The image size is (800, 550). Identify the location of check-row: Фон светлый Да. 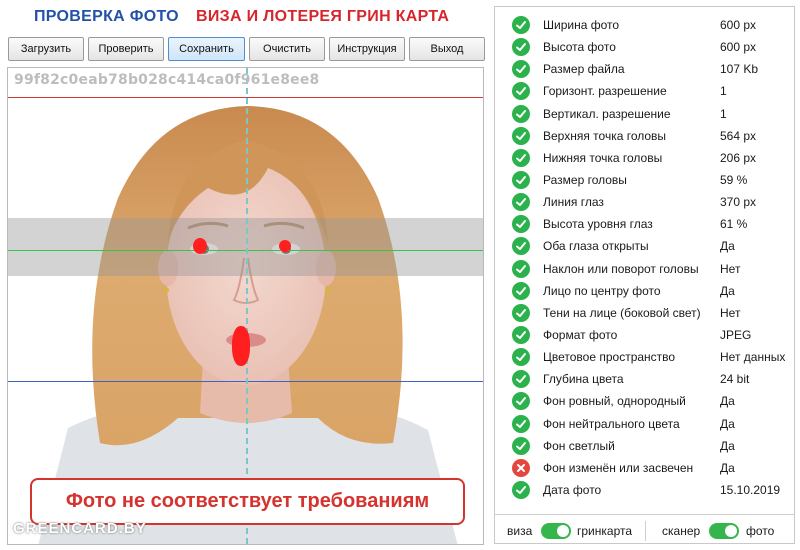
(644, 446).